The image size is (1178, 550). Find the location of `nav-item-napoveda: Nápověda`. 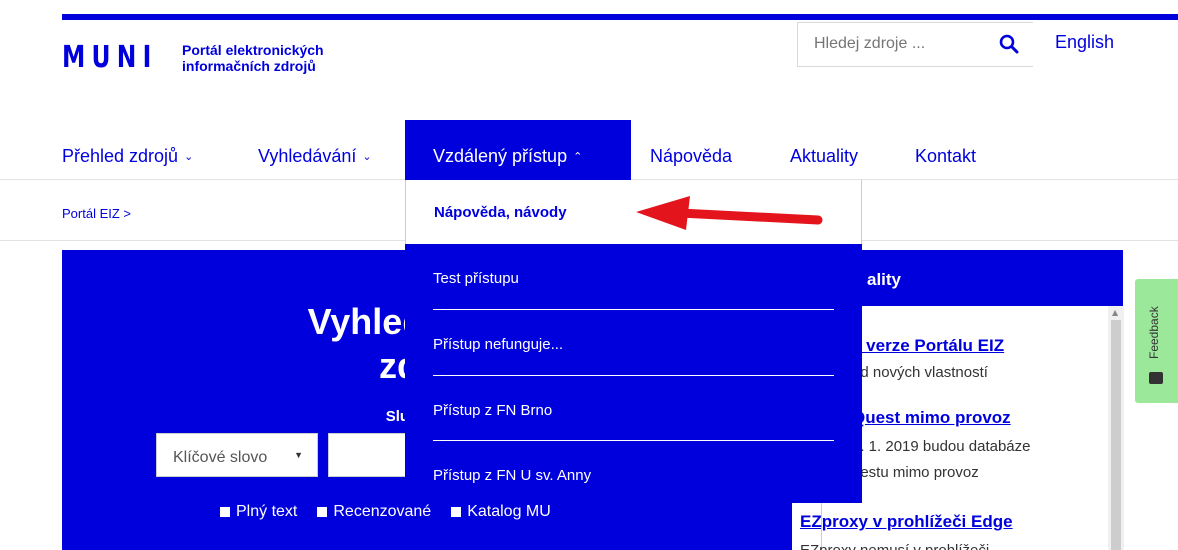

nav-item-napoveda: Nápověda is located at coordinates (691, 150).